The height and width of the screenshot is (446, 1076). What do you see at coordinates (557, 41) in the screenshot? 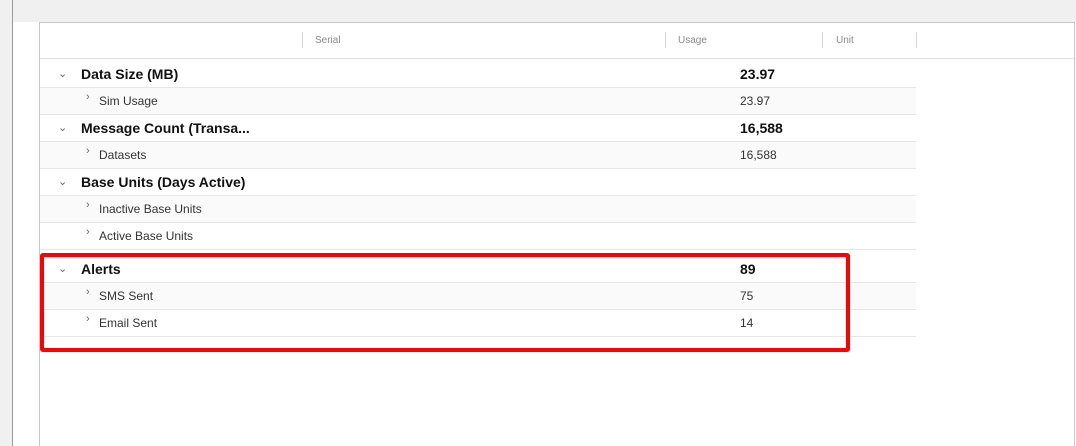
I see `grid-header: Serial Usage Unit` at bounding box center [557, 41].